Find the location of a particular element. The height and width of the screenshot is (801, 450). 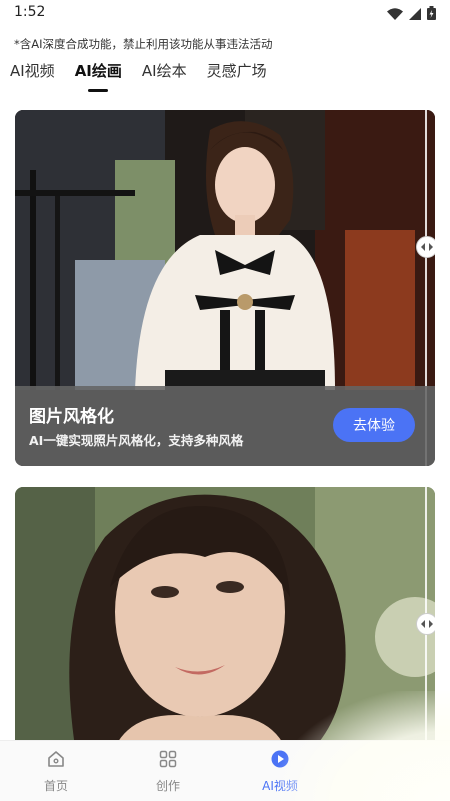

nav-label: 创作 is located at coordinates (167, 786).